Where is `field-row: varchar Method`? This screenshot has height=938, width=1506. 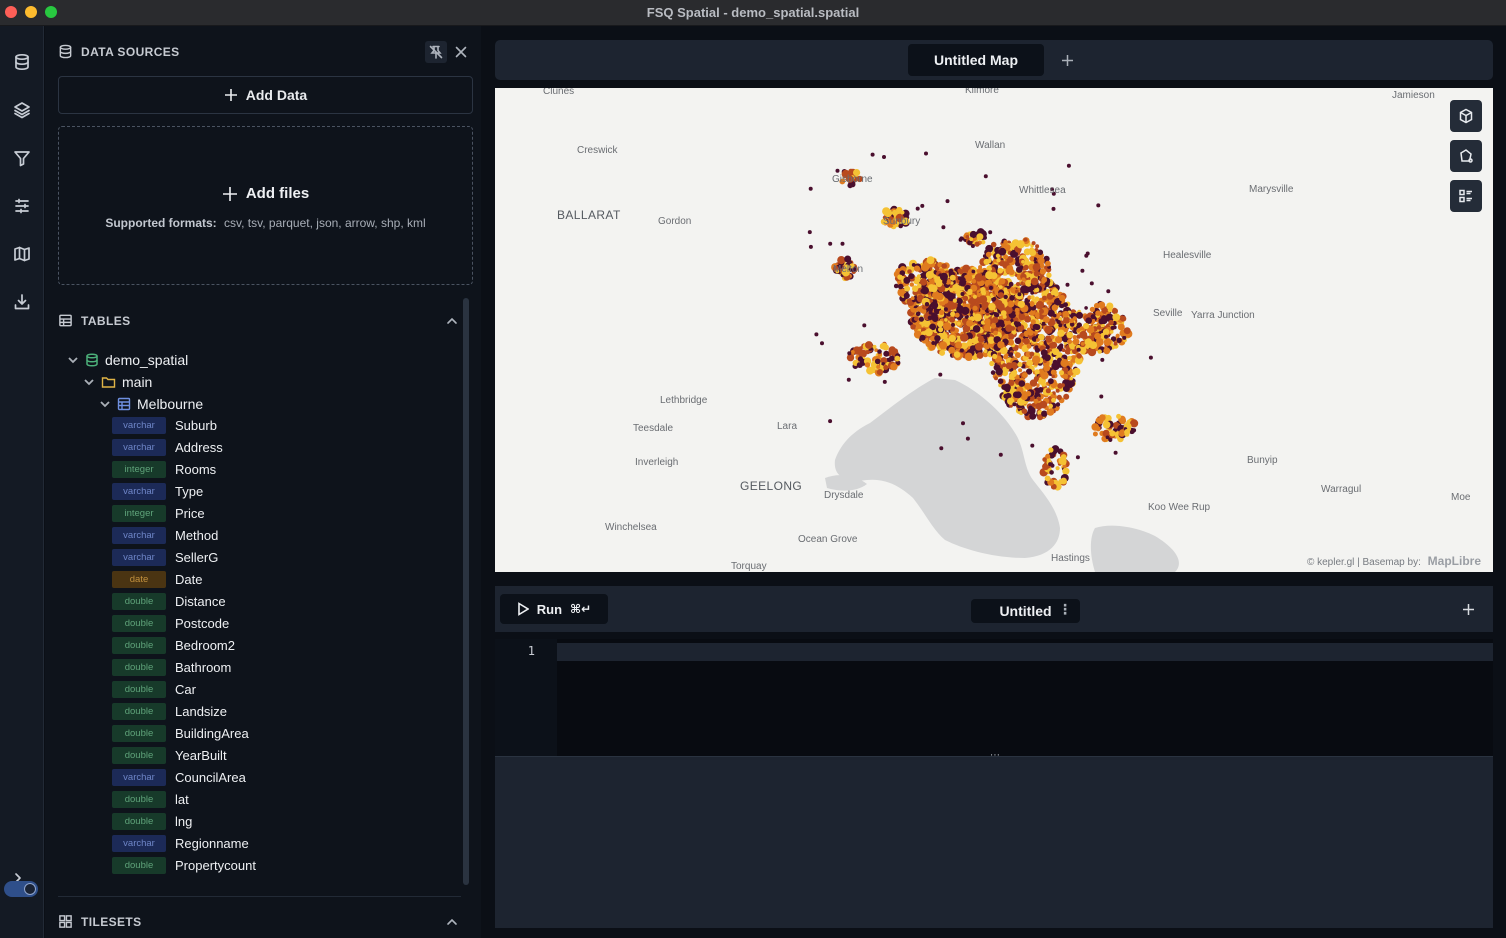 field-row: varchar Method is located at coordinates (165, 535).